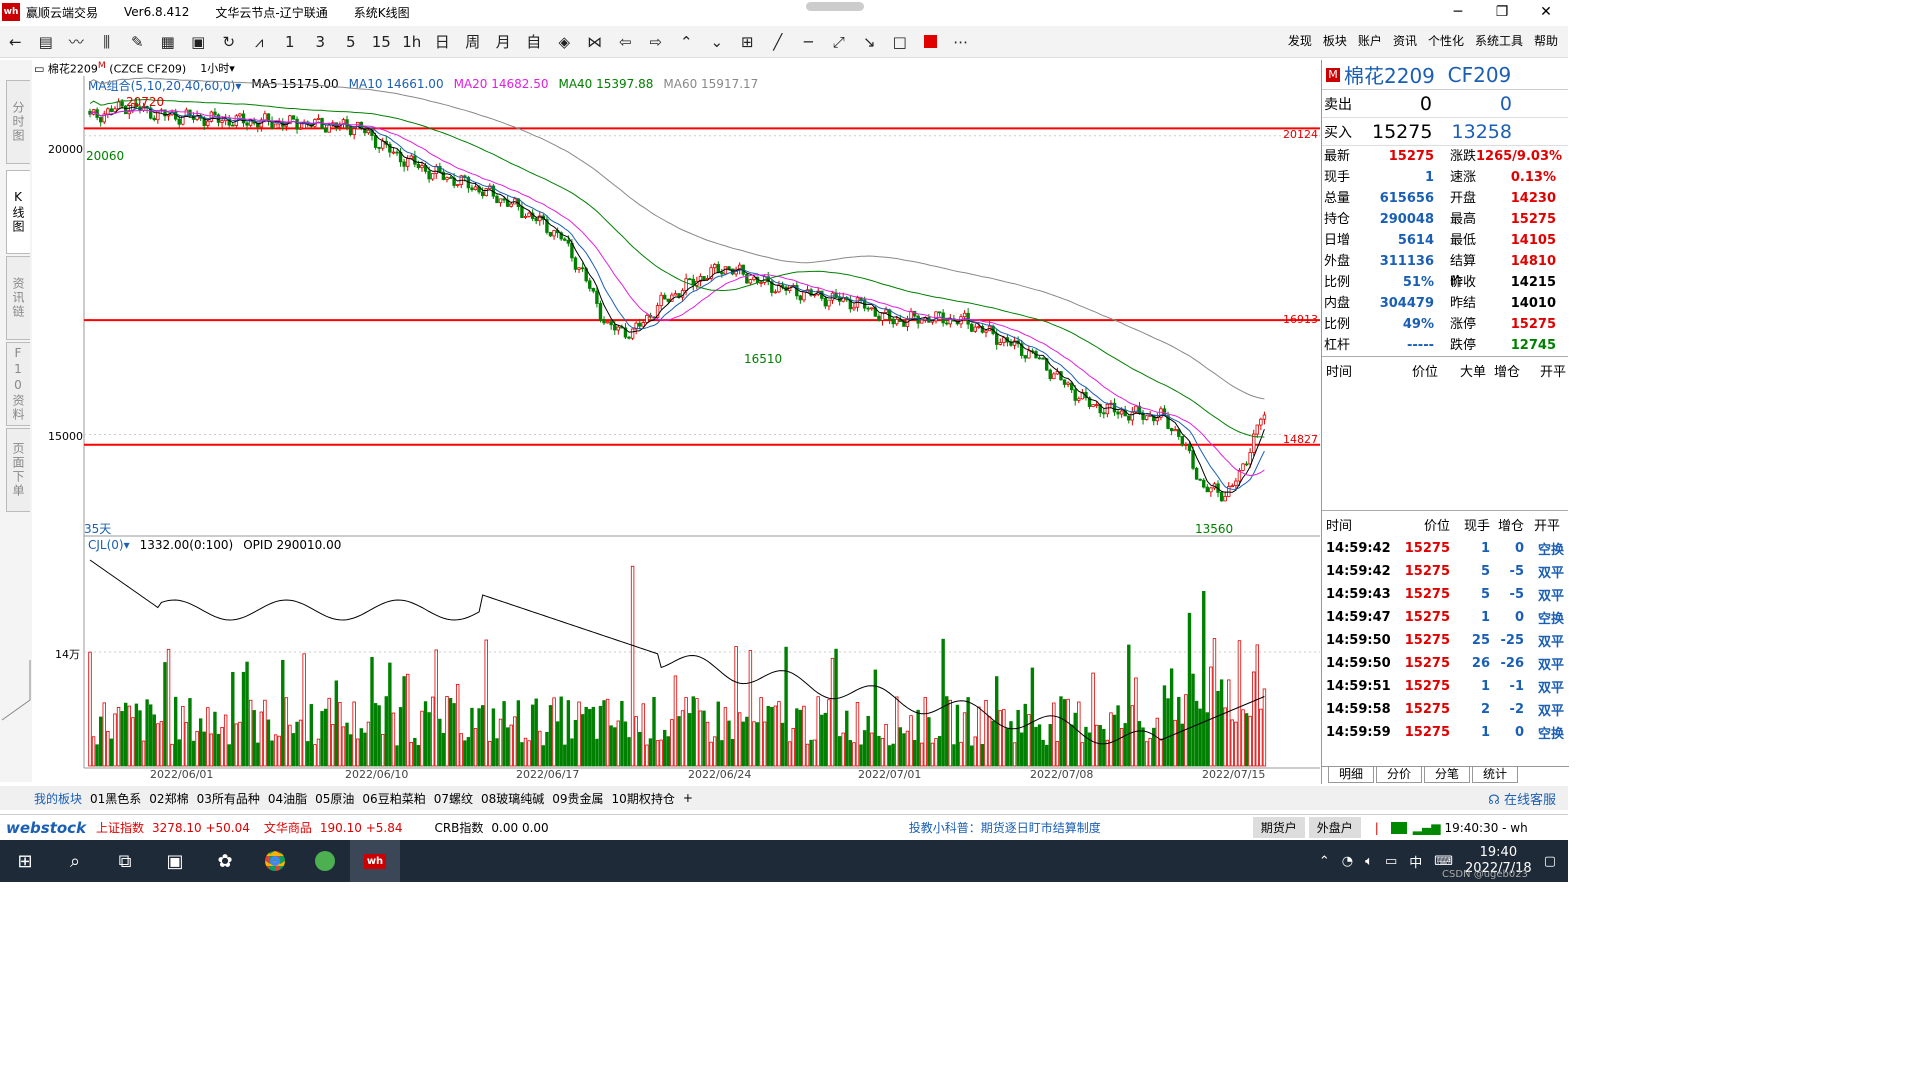 The height and width of the screenshot is (1080, 1920). Describe the element at coordinates (625, 42) in the screenshot. I see `scroll-left-icon: ⇦` at that location.